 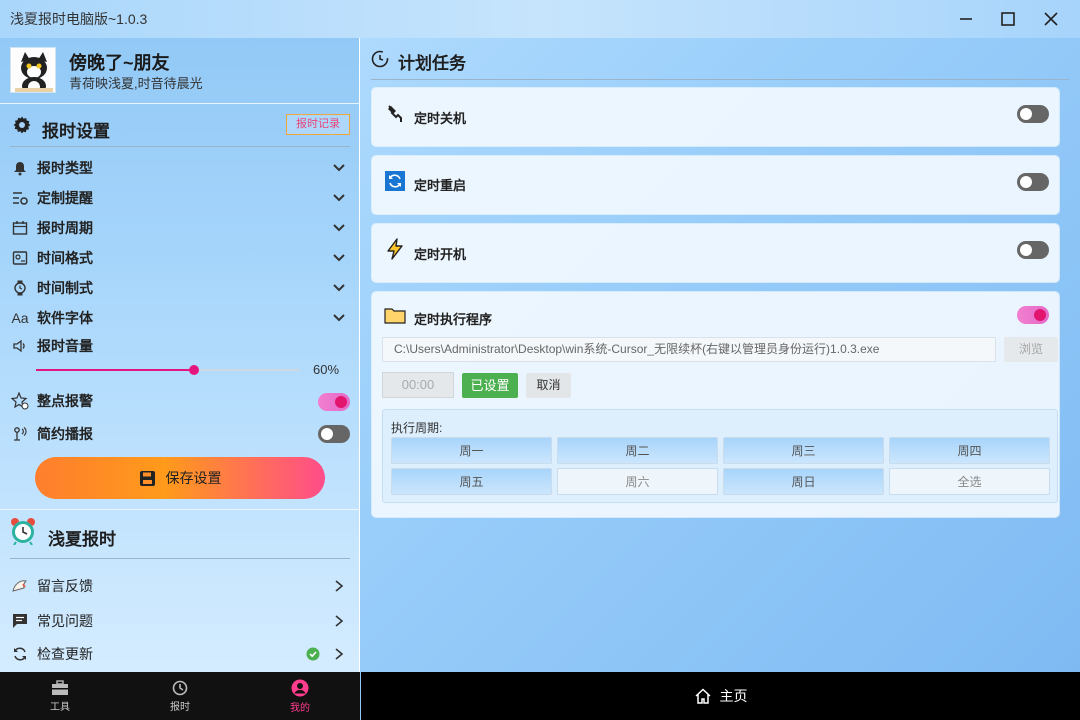 I want to click on day-button-fri: 周五, so click(x=471, y=481).